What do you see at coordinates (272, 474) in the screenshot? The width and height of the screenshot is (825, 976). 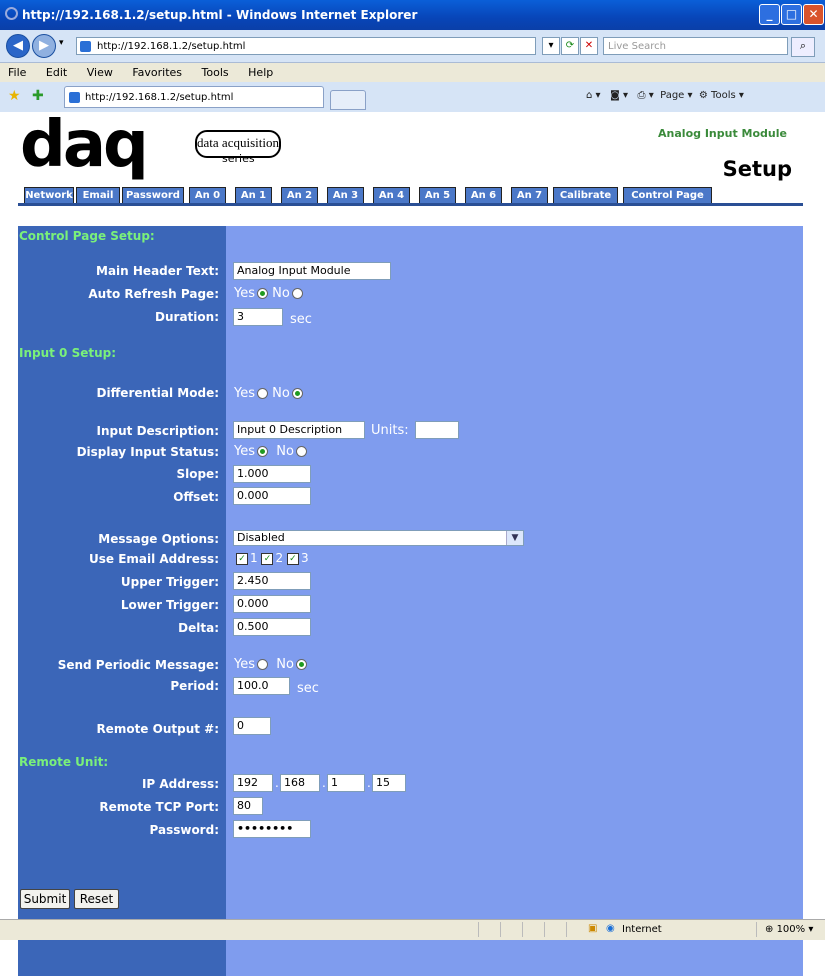 I see `slope-input: 1.000` at bounding box center [272, 474].